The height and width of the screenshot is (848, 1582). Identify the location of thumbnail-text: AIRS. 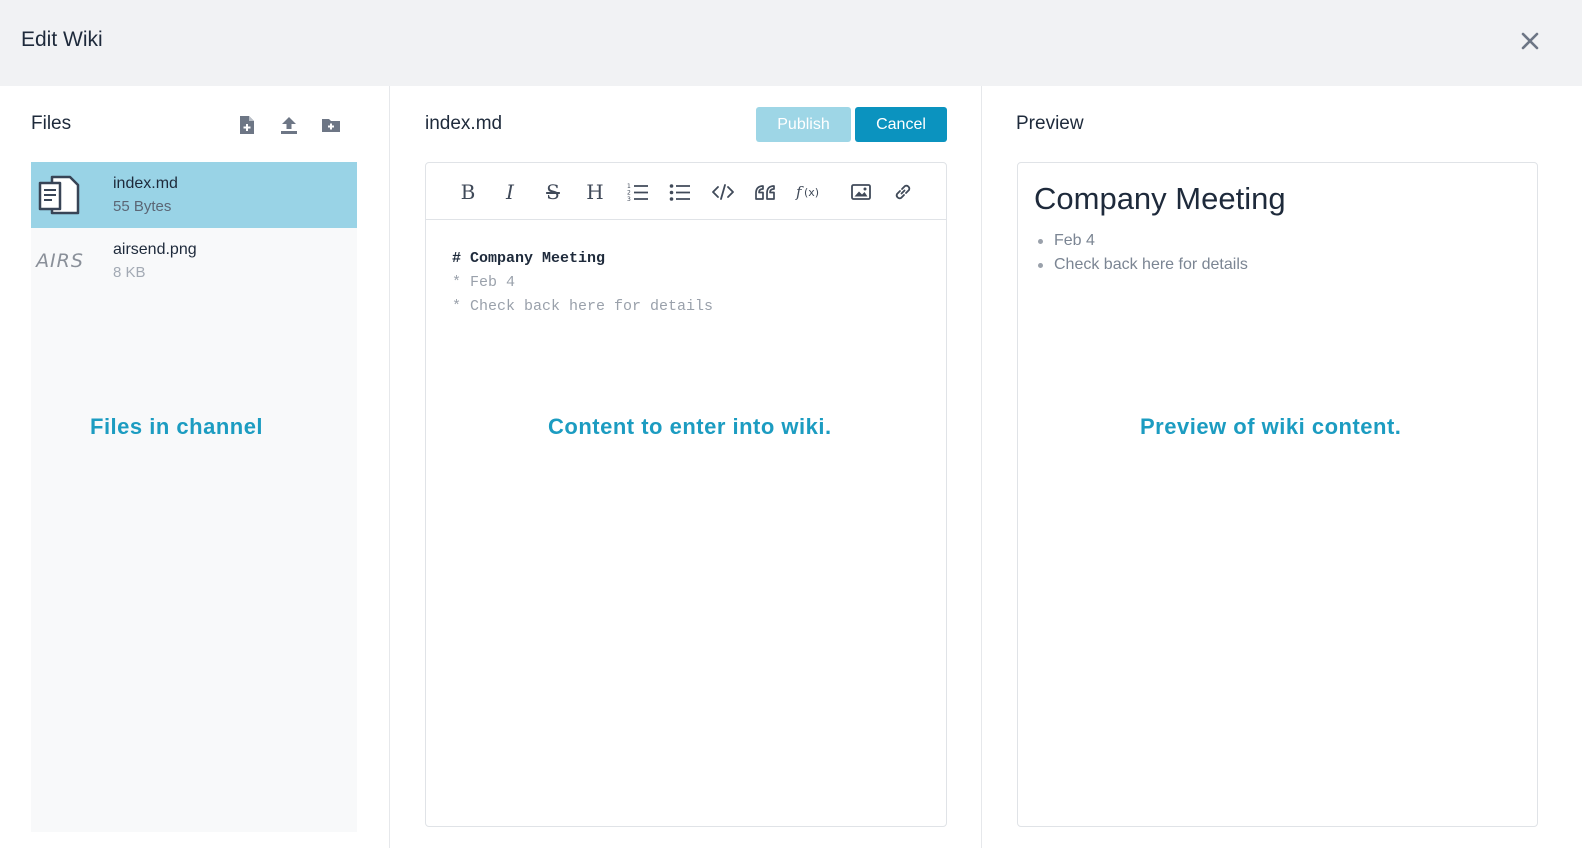
(60, 261).